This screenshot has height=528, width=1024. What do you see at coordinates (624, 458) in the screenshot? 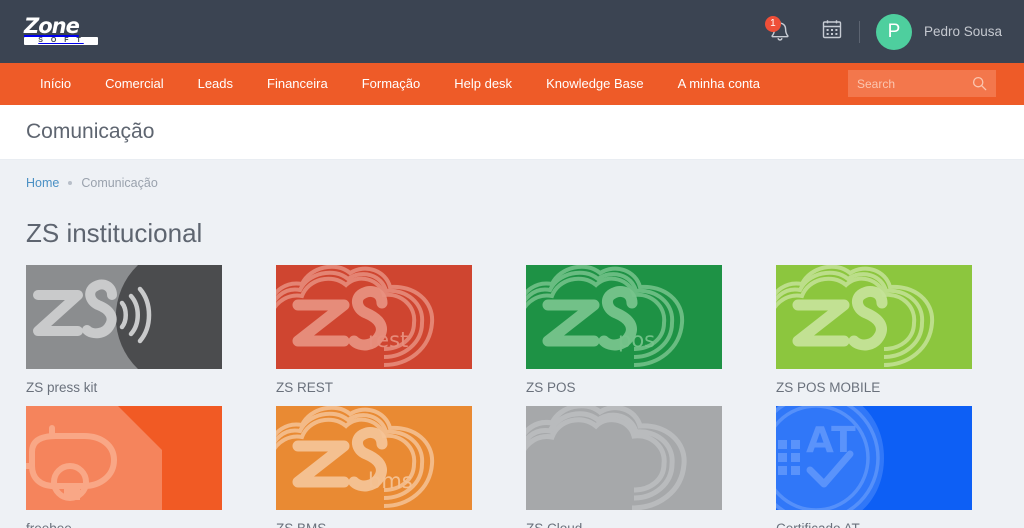
I see `card-thumbnail-cloud` at bounding box center [624, 458].